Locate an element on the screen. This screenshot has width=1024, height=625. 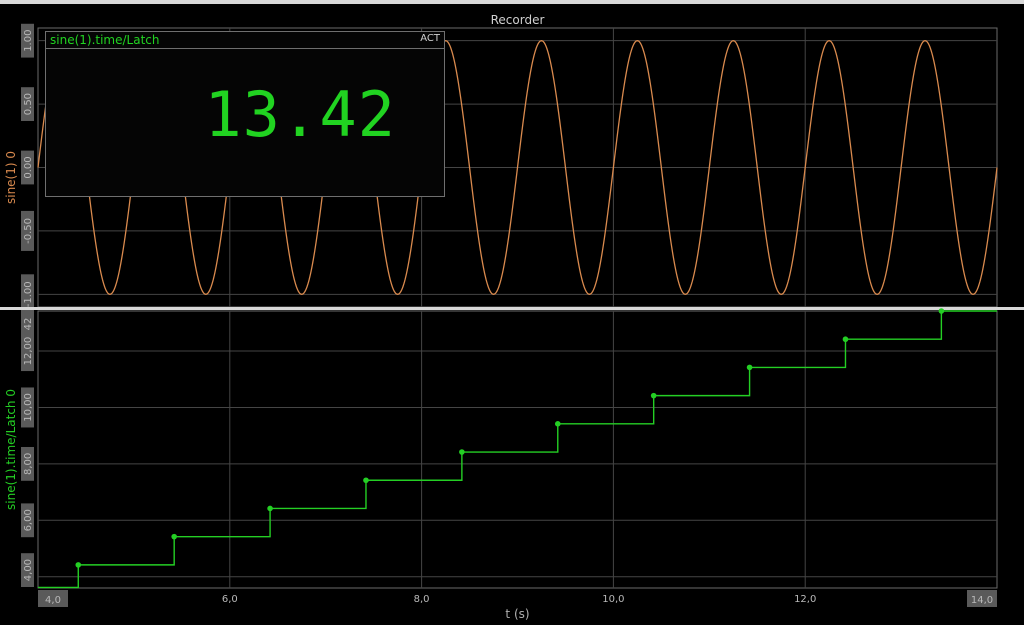
display-title: sine(1).time/Latch is located at coordinates (105, 40).